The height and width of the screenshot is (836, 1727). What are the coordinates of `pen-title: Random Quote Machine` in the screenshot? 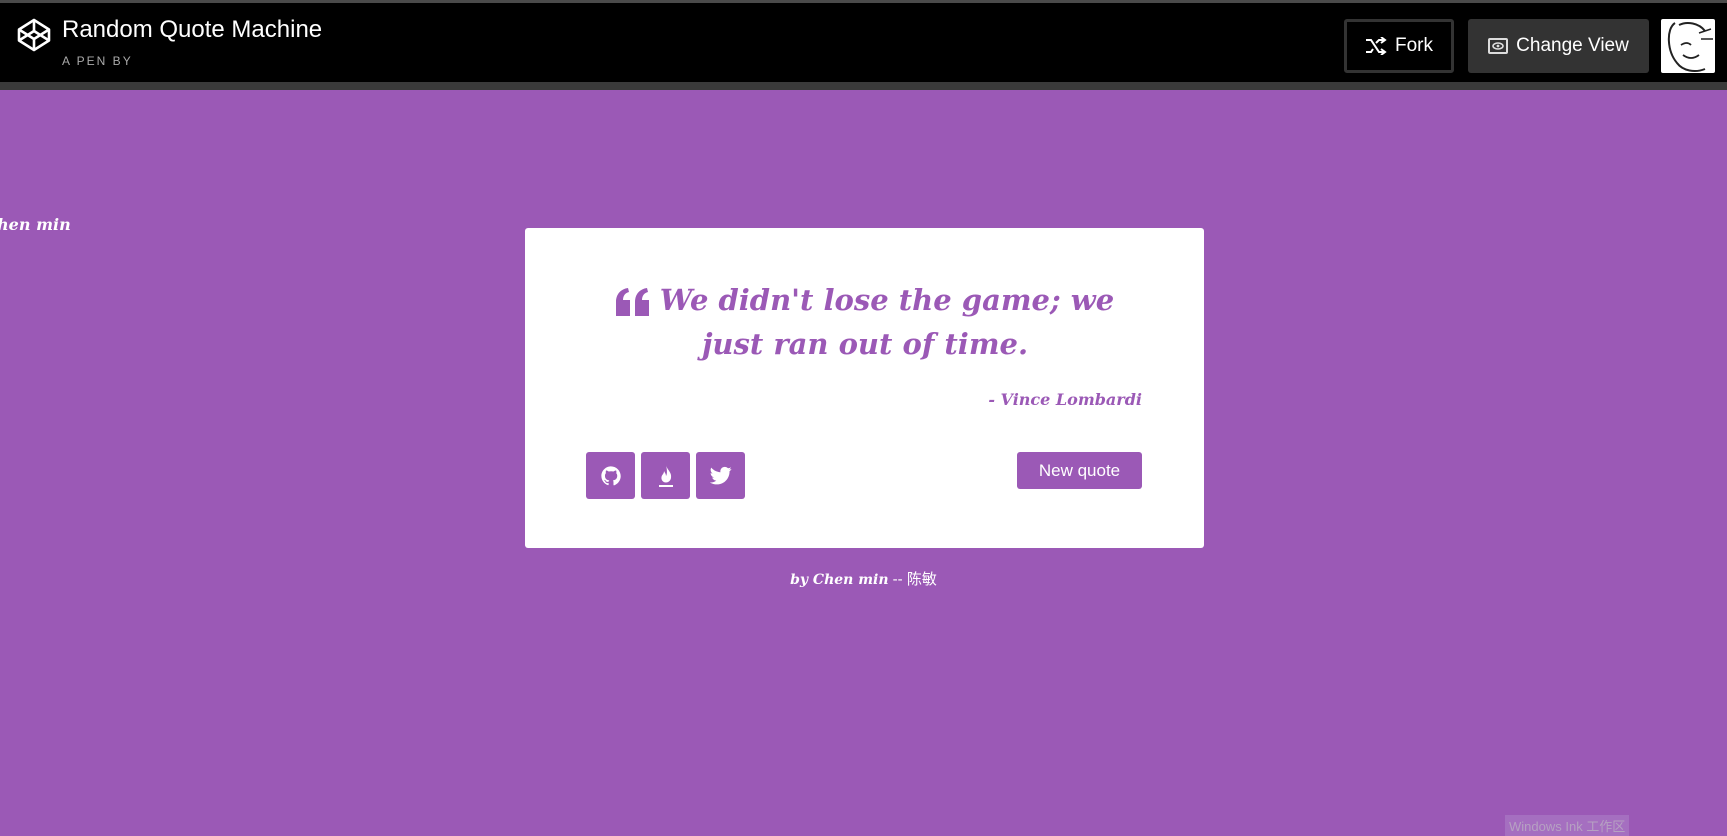 It's located at (192, 29).